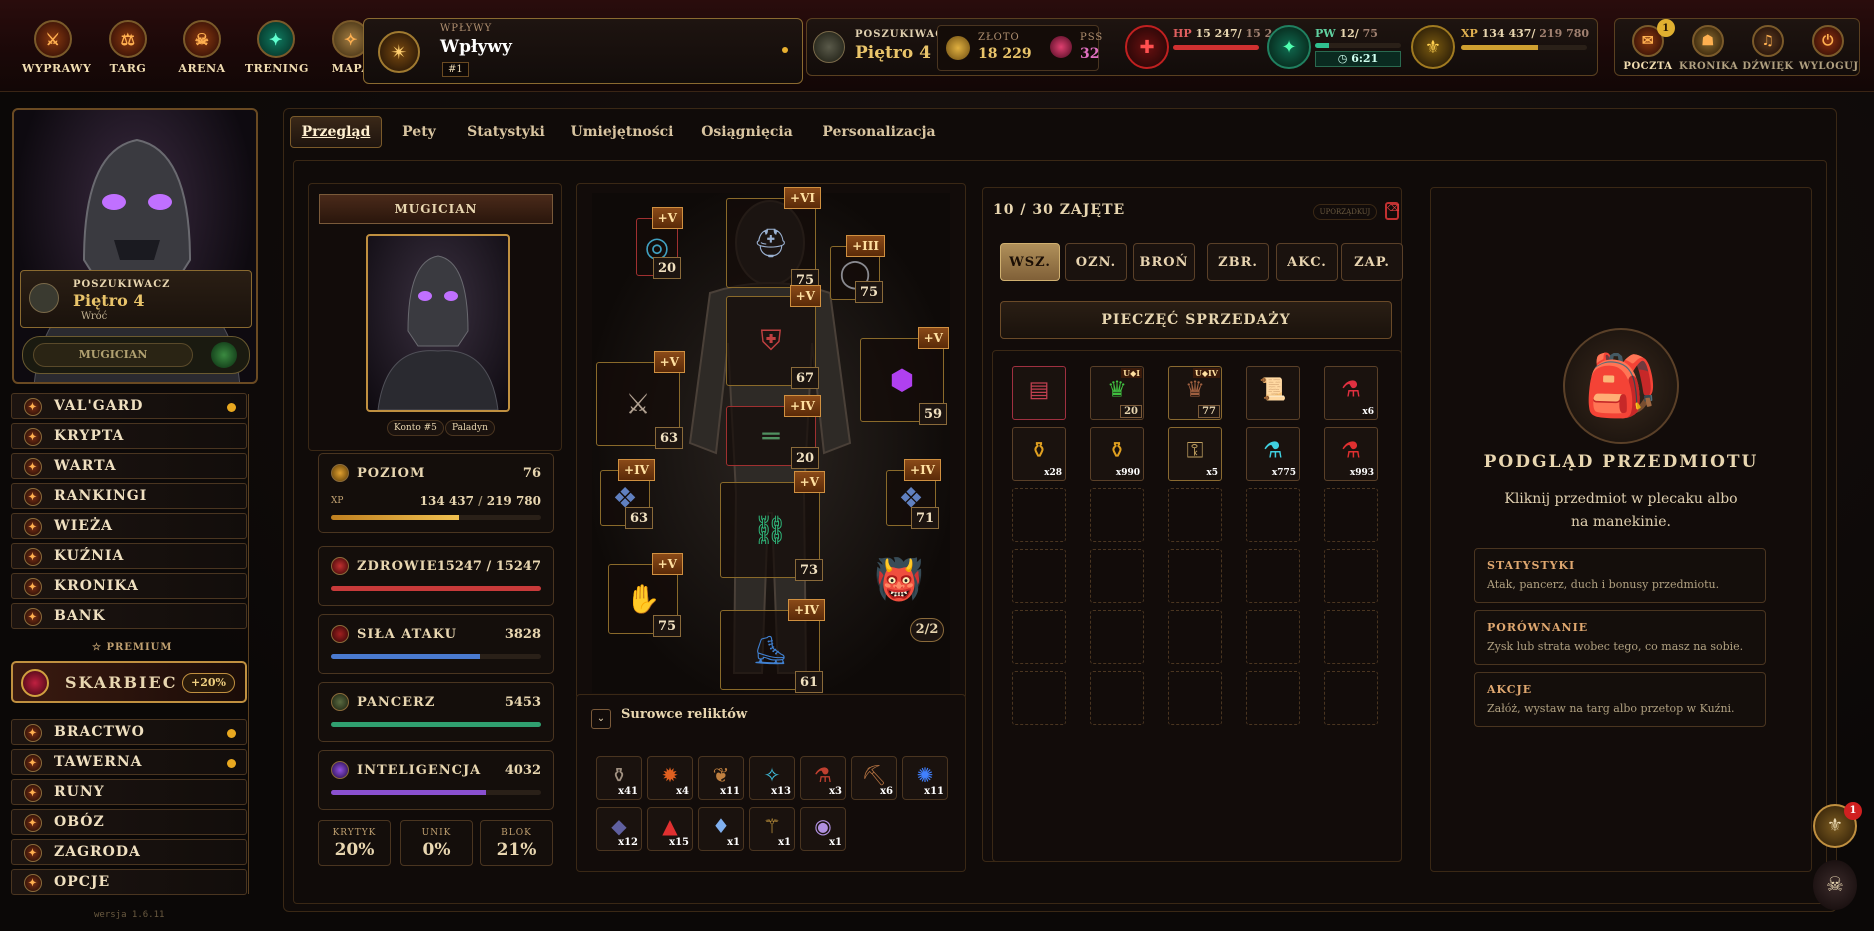 The width and height of the screenshot is (1874, 931). Describe the element at coordinates (823, 778) in the screenshot. I see `relic-item: ⚗ x3` at that location.